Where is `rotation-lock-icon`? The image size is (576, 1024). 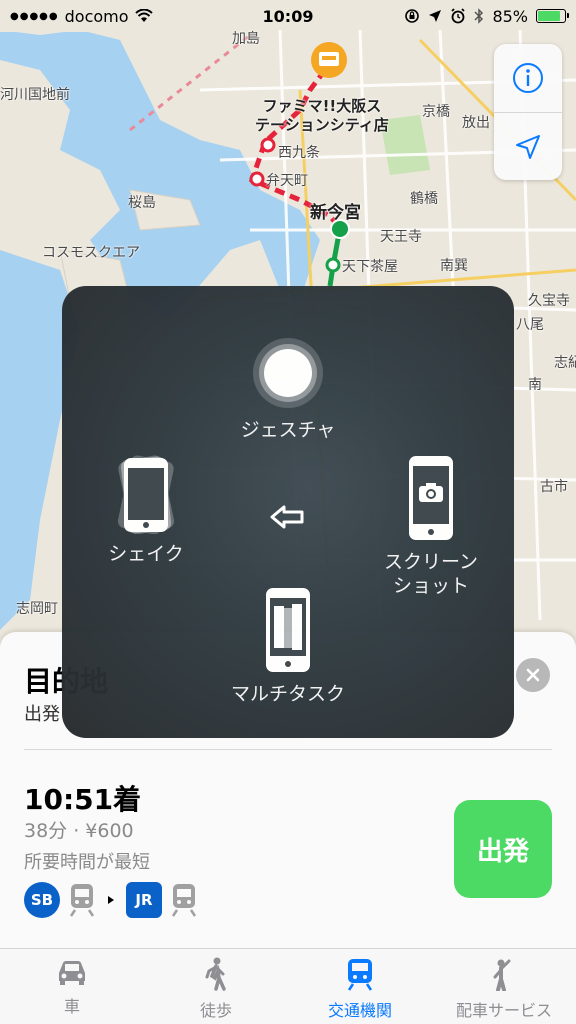
rotation-lock-icon is located at coordinates (412, 16).